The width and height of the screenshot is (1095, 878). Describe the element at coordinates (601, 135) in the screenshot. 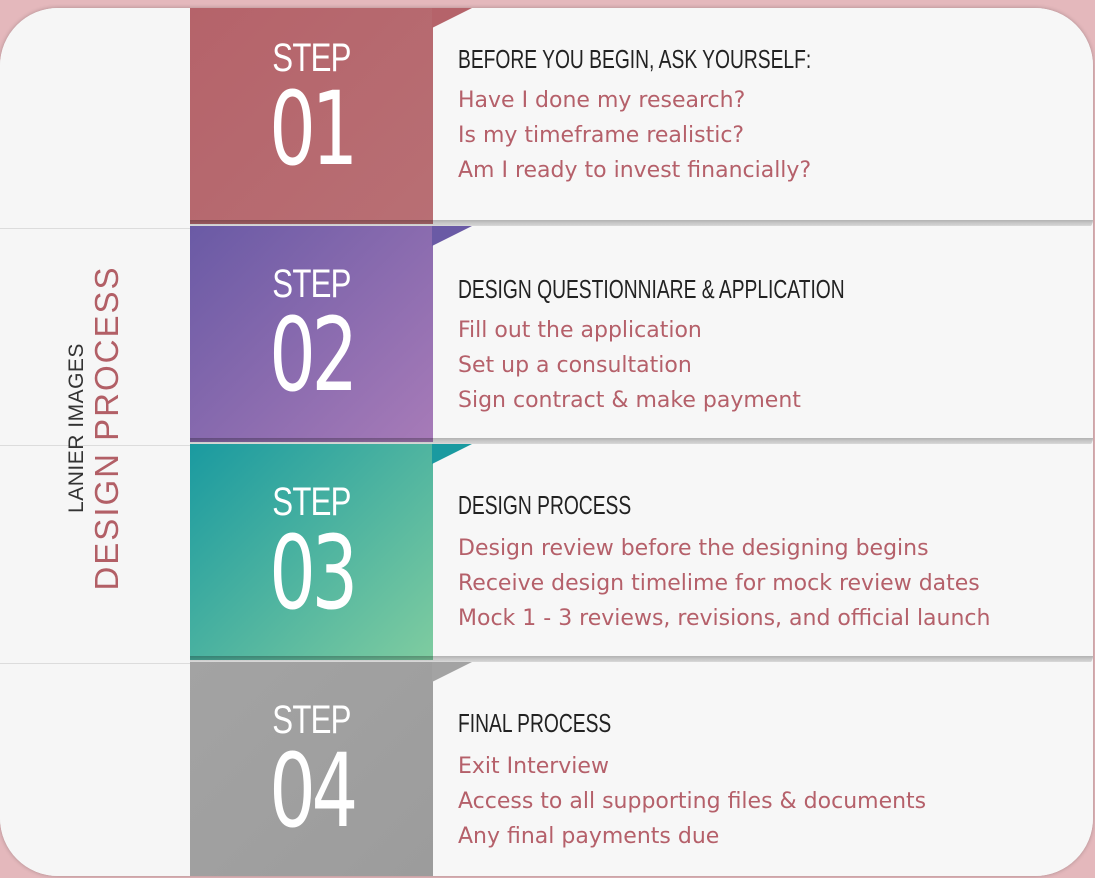

I see `step-item: Is my timeframe realistic?` at that location.